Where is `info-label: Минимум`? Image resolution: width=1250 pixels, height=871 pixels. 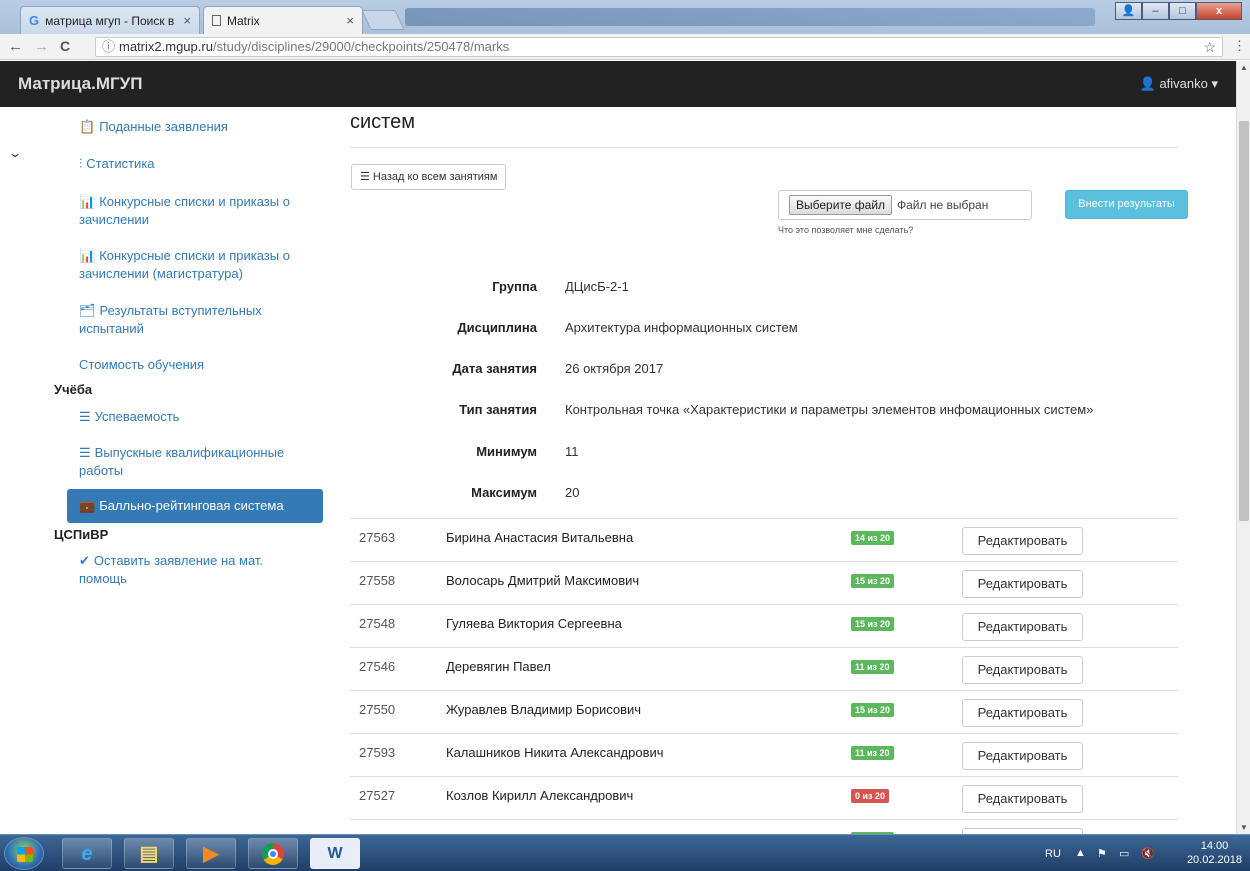
info-label: Минимум is located at coordinates (506, 451).